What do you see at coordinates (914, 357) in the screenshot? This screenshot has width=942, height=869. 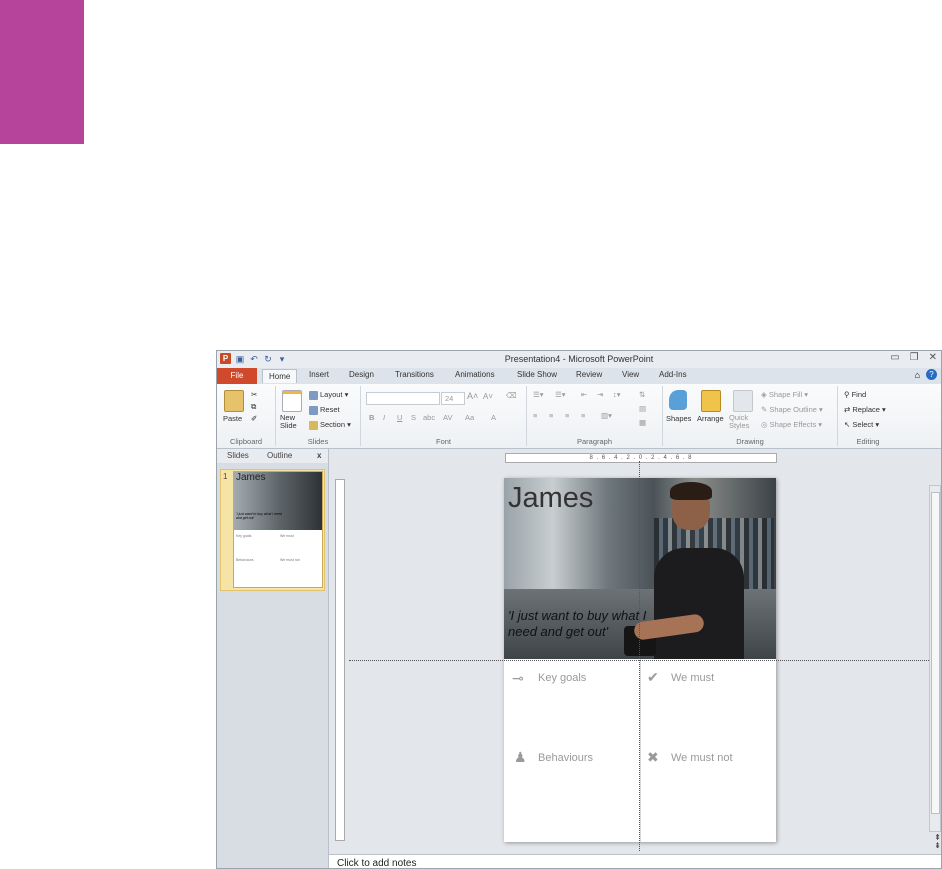 I see `restore-icon: ❐` at bounding box center [914, 357].